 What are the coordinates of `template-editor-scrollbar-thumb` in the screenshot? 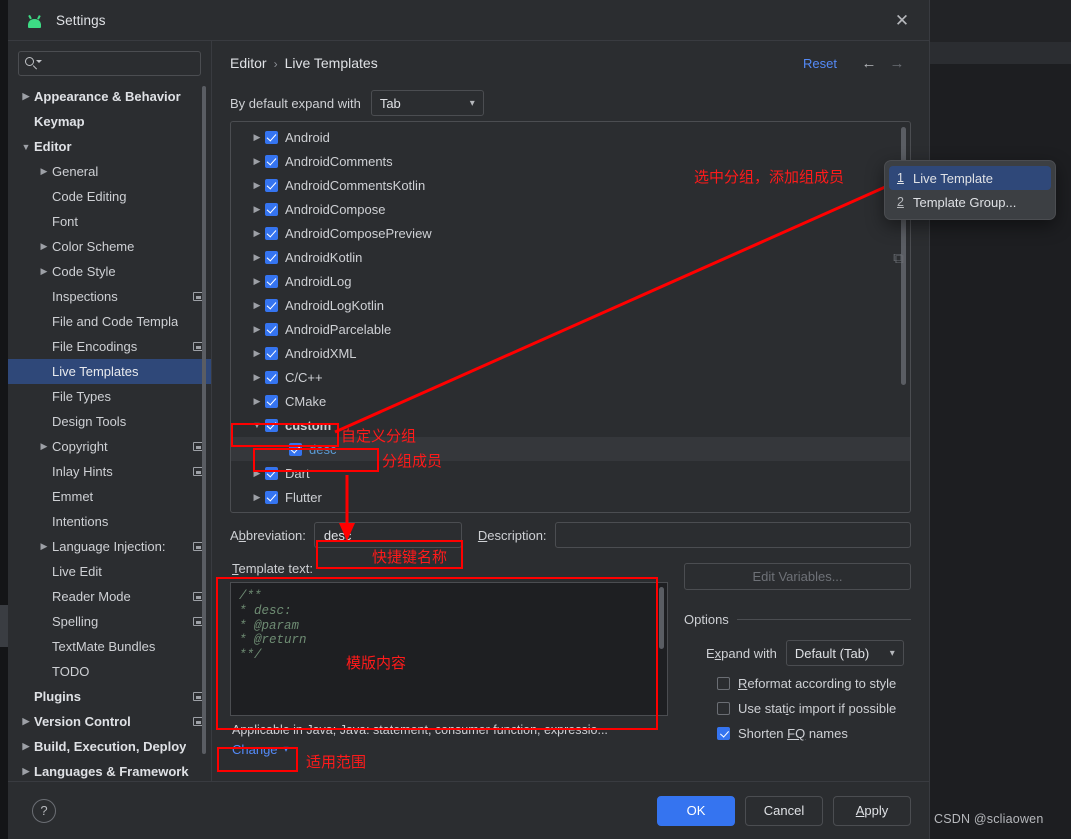 It's located at (661, 618).